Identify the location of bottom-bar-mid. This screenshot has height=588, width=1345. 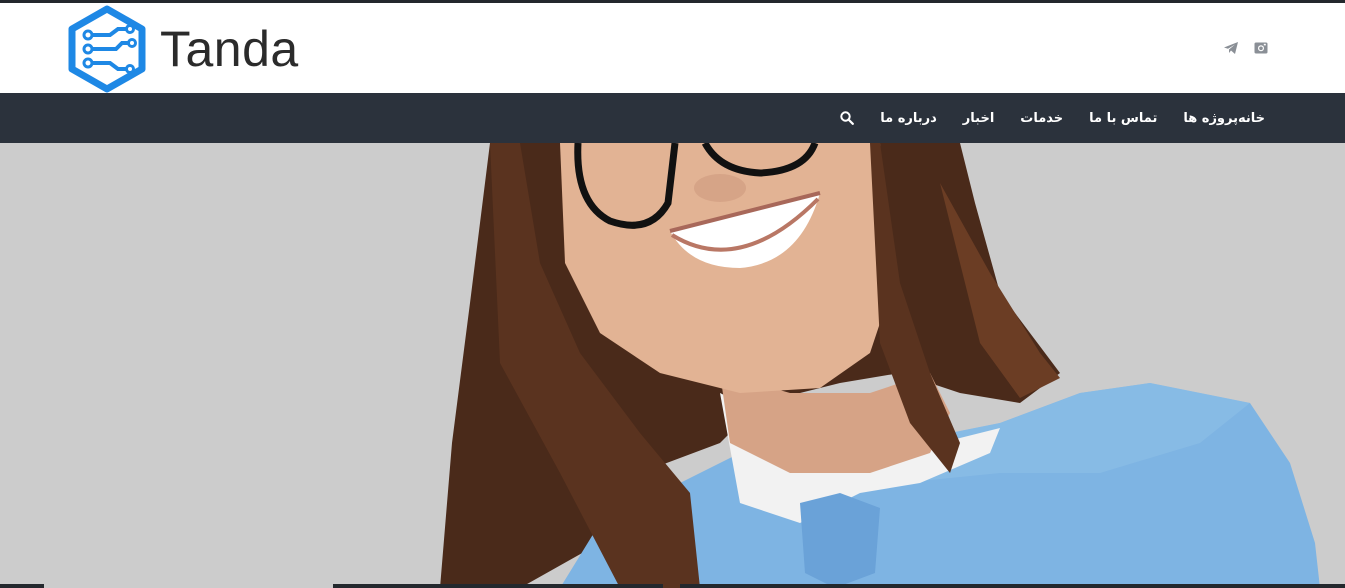
(498, 586).